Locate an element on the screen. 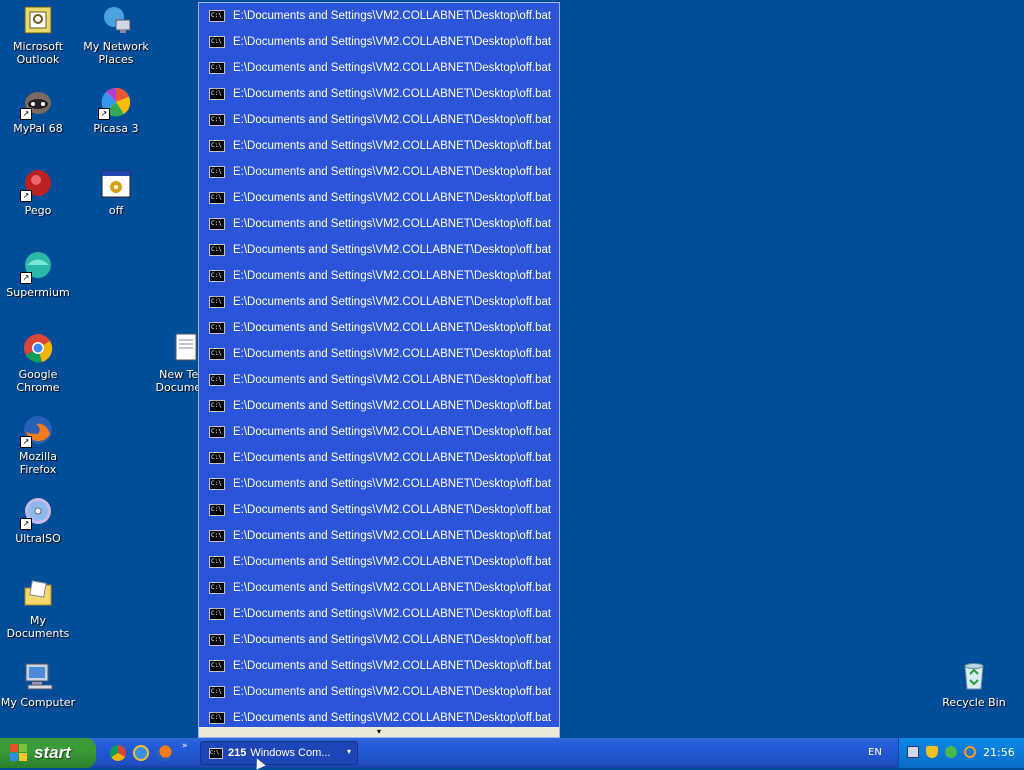 This screenshot has height=770, width=1024. desktop-icon-mozilla-firefox: ↗ Mozilla Firefox is located at coordinates (38, 445).